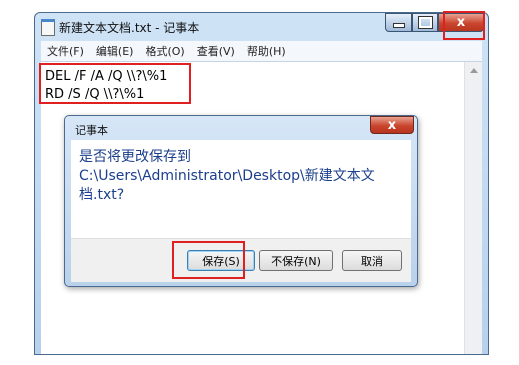 This screenshot has height=365, width=519. I want to click on minimize-icon, so click(398, 25).